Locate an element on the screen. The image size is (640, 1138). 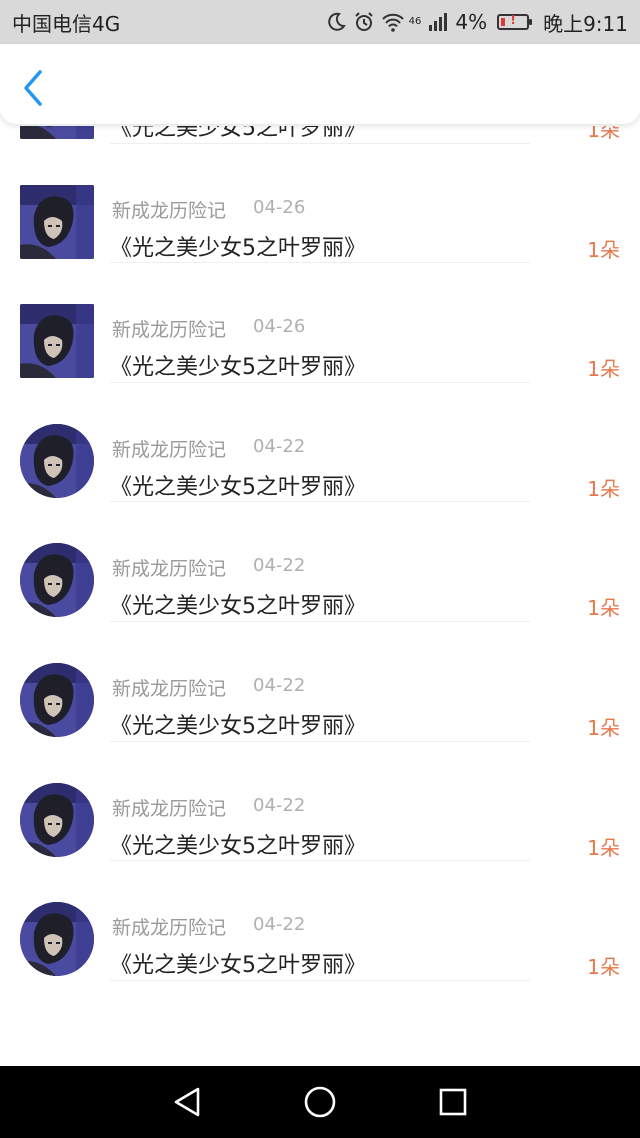
status-icons: 46 4% ! 晚上9:11 is located at coordinates (476, 22).